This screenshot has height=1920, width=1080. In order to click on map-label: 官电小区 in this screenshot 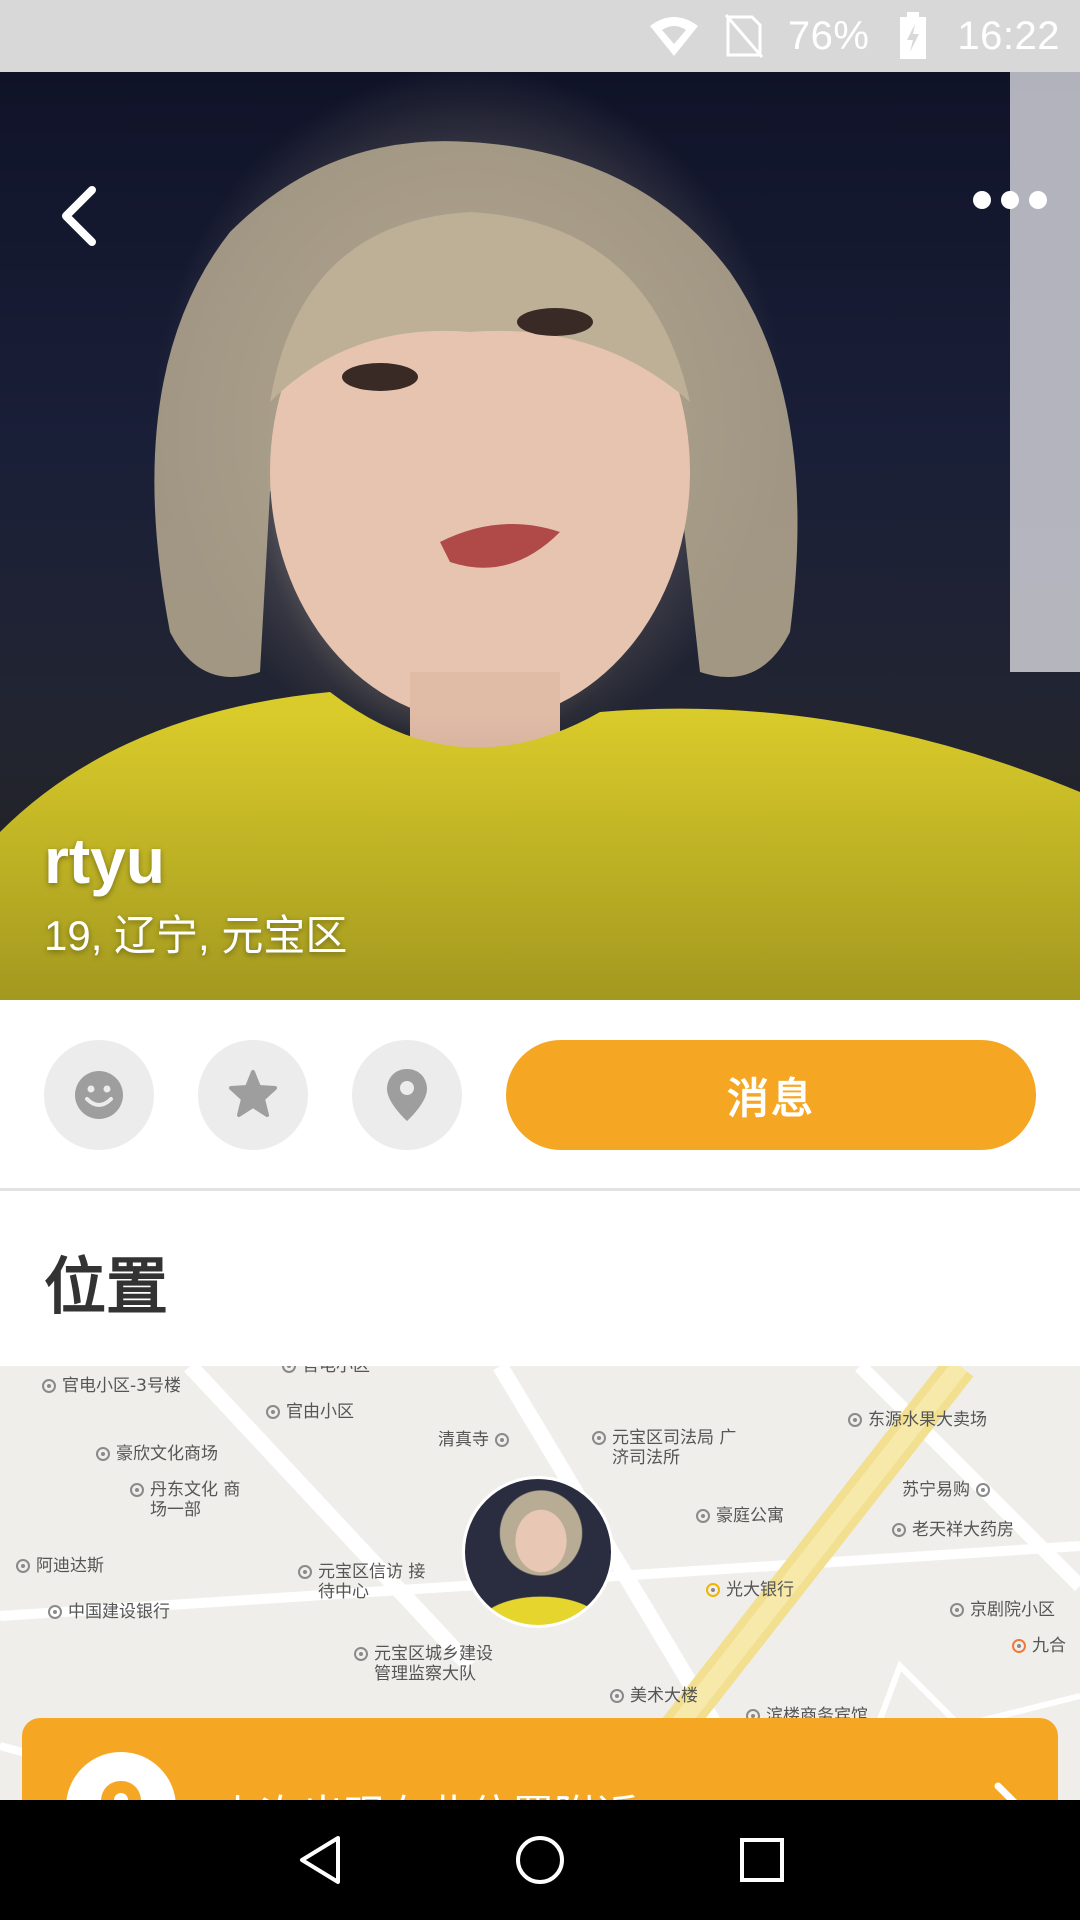, I will do `click(326, 1371)`.